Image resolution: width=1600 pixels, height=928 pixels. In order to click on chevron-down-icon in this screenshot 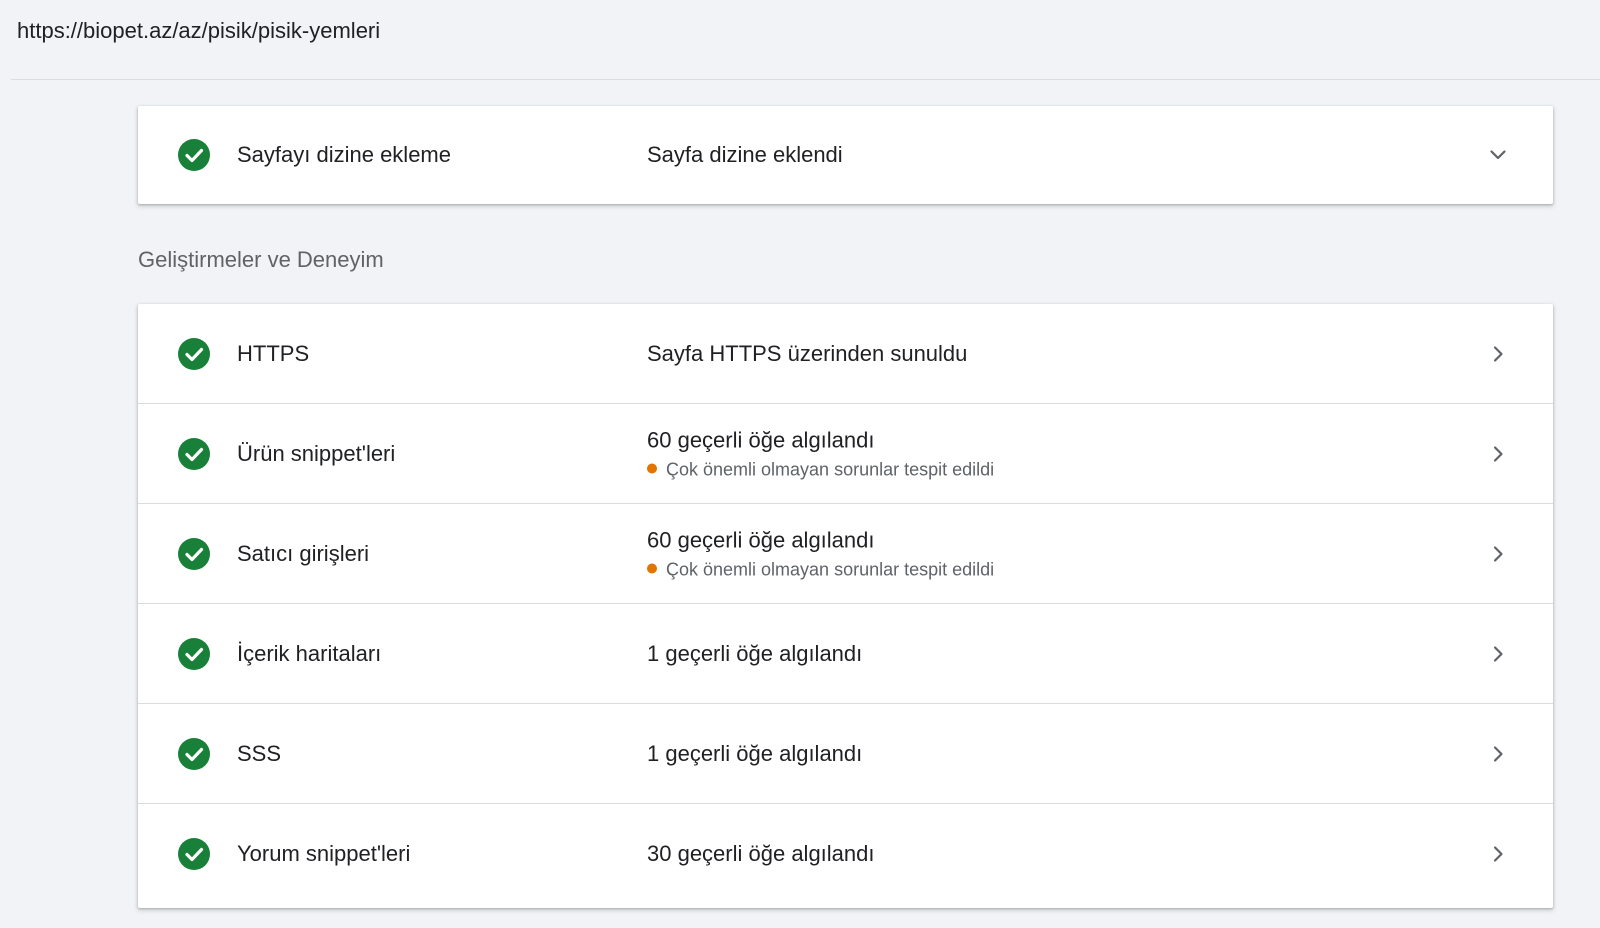, I will do `click(1498, 155)`.